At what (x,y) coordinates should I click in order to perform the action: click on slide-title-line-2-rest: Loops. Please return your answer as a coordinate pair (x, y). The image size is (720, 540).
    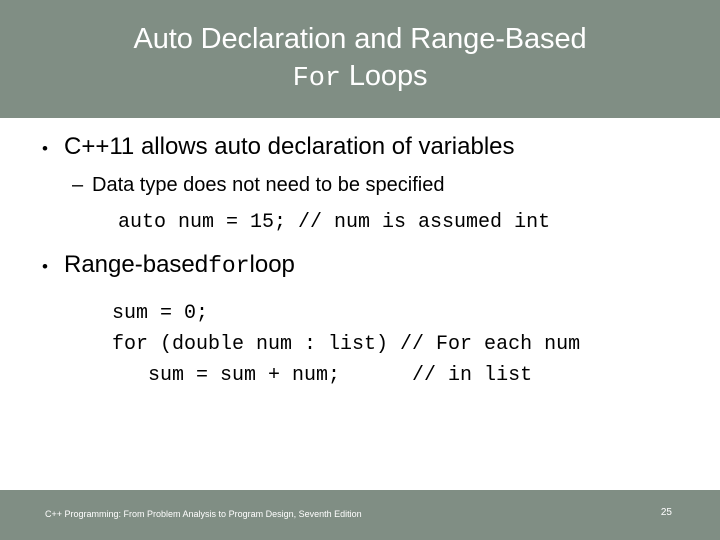
    Looking at the image, I should click on (384, 75).